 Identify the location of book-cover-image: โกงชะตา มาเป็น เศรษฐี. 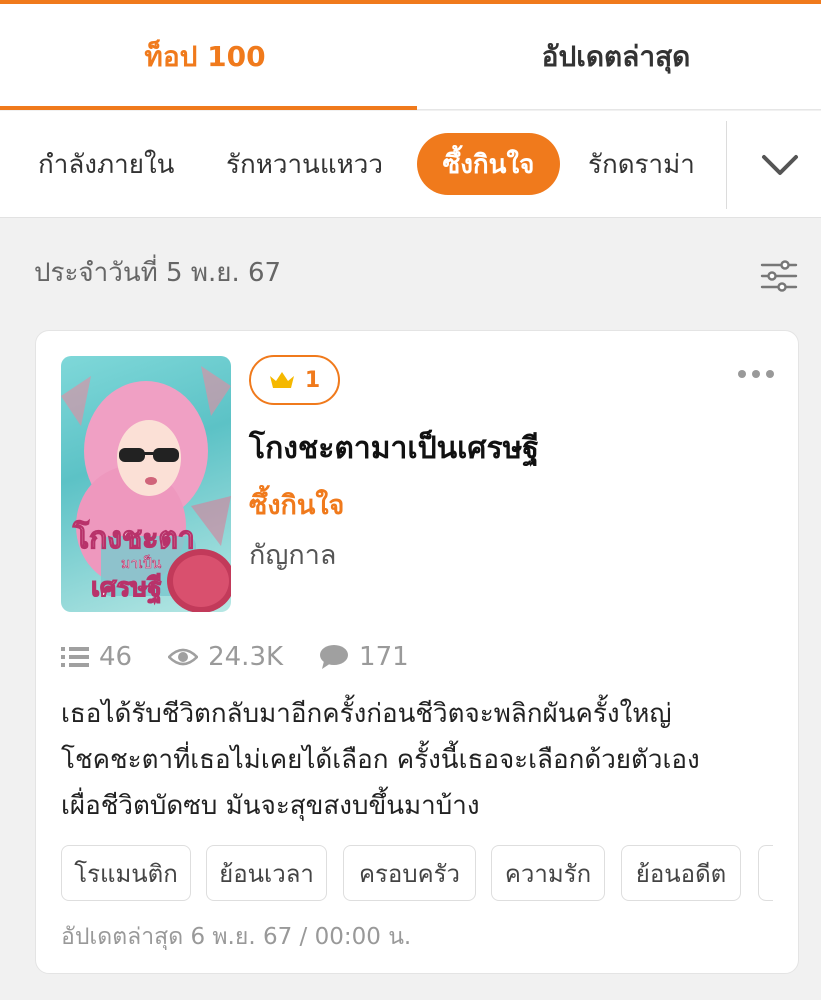
(146, 484).